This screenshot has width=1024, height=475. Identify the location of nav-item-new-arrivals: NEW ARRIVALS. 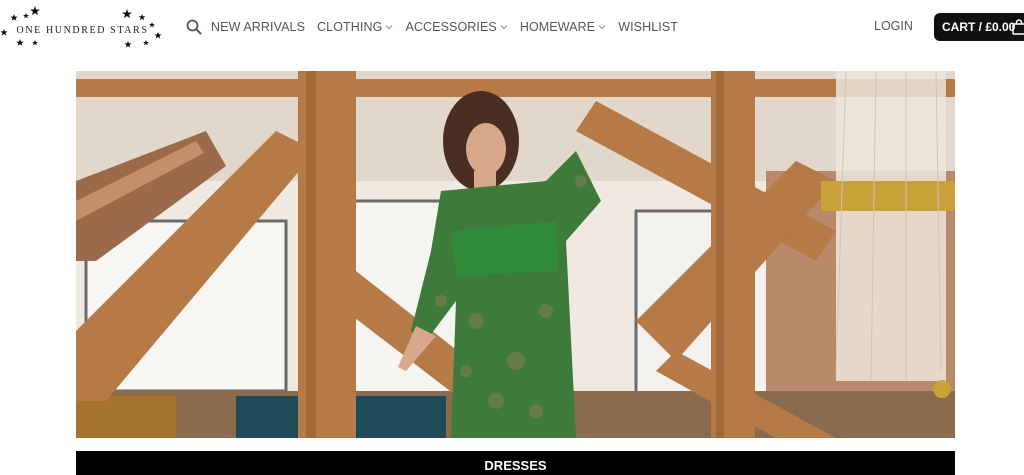
(258, 27).